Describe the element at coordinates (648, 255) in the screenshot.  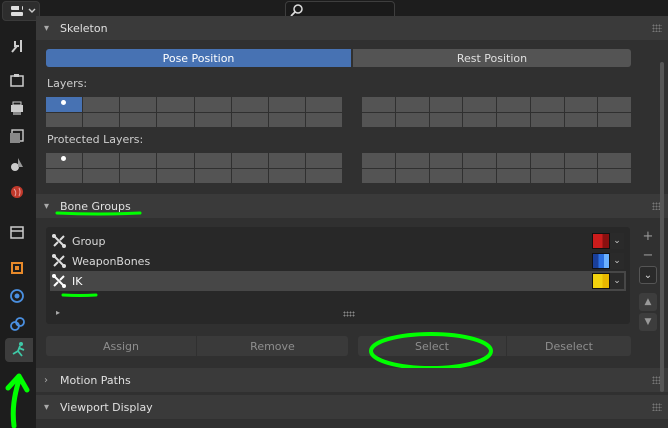
I see `remove-icon: −` at that location.